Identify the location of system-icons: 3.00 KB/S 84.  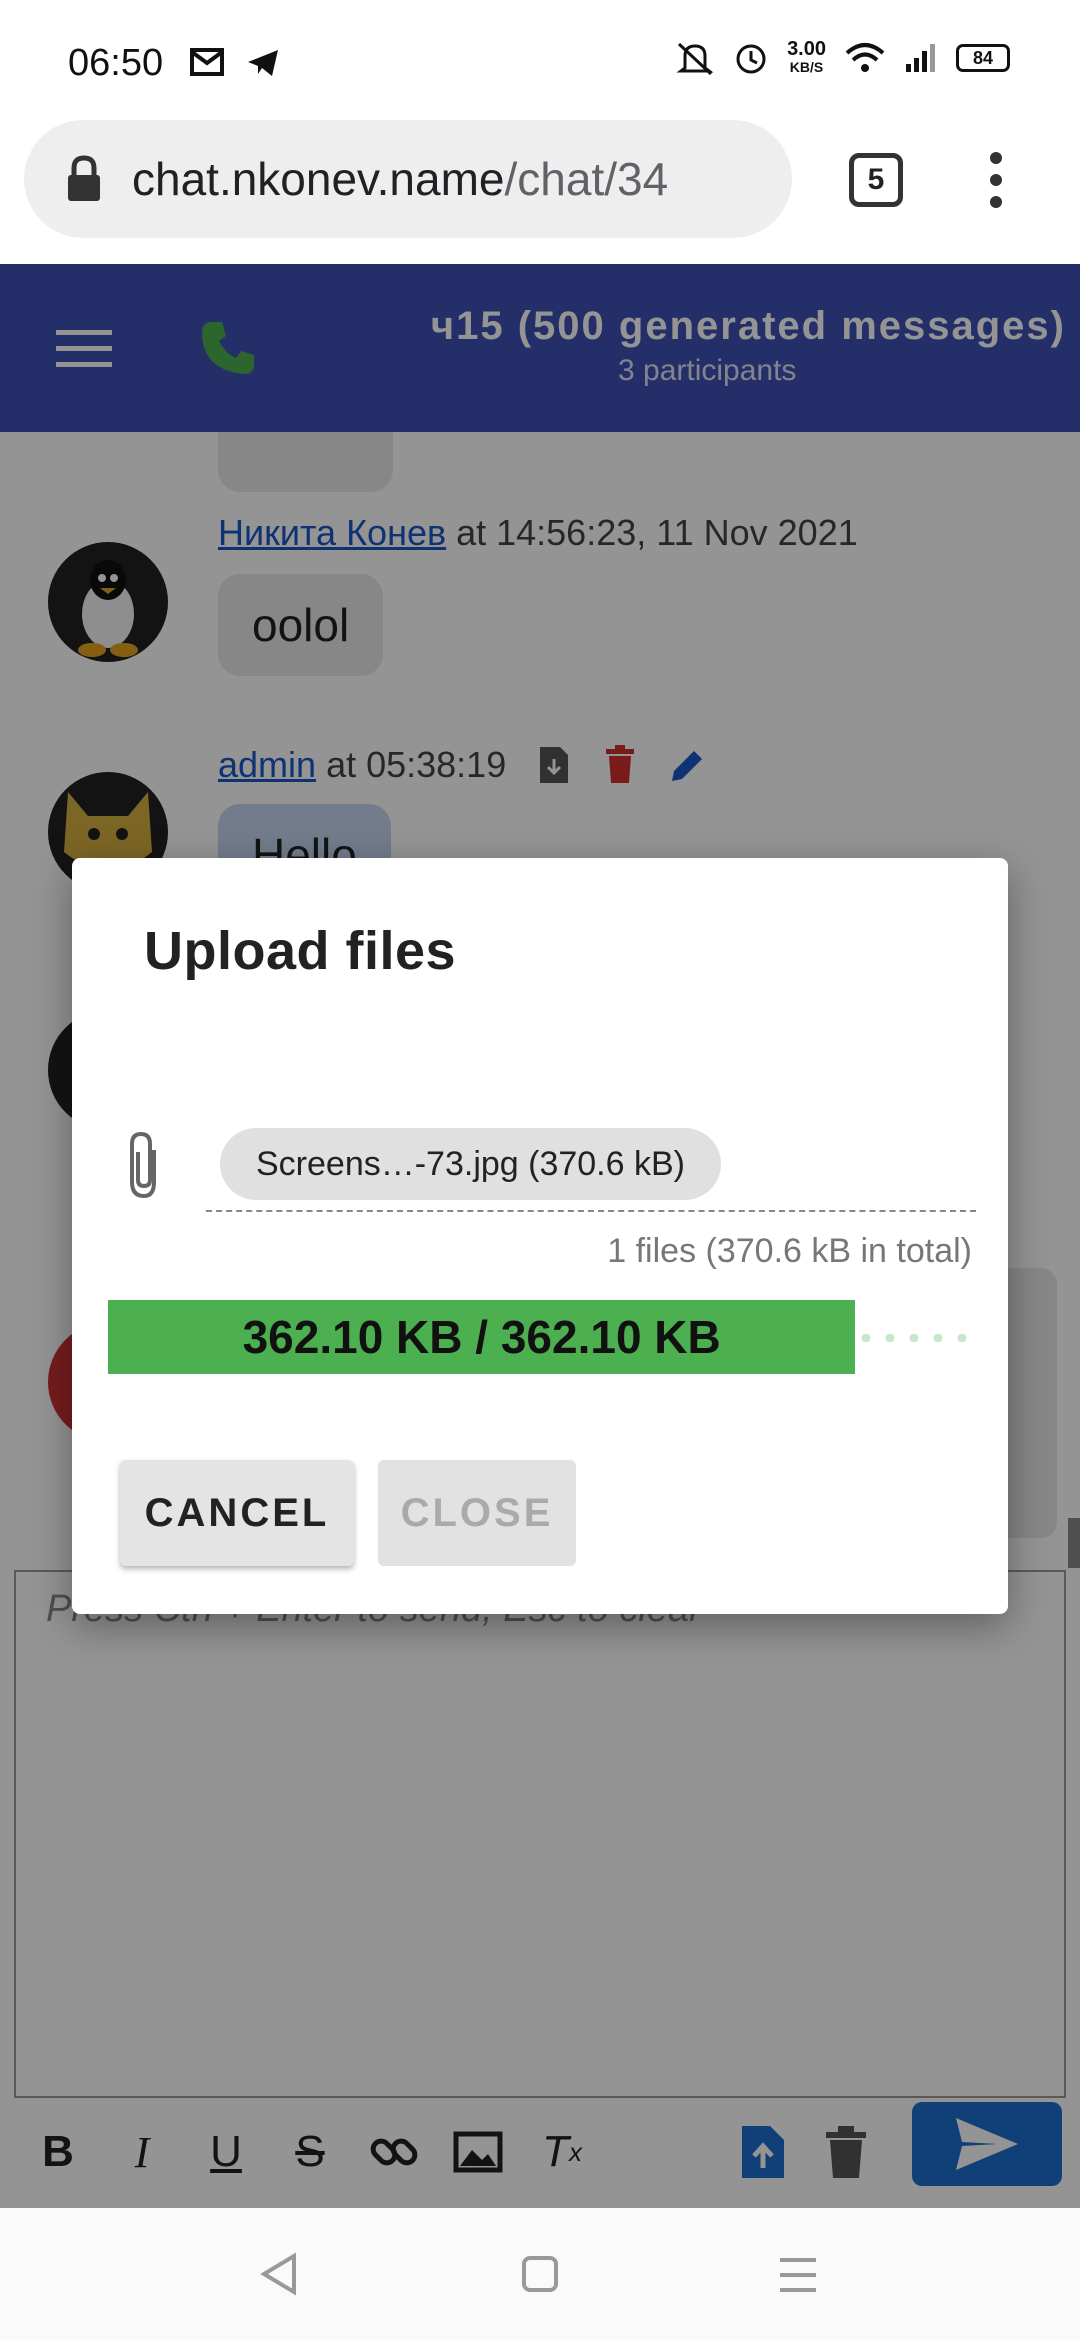
(842, 57).